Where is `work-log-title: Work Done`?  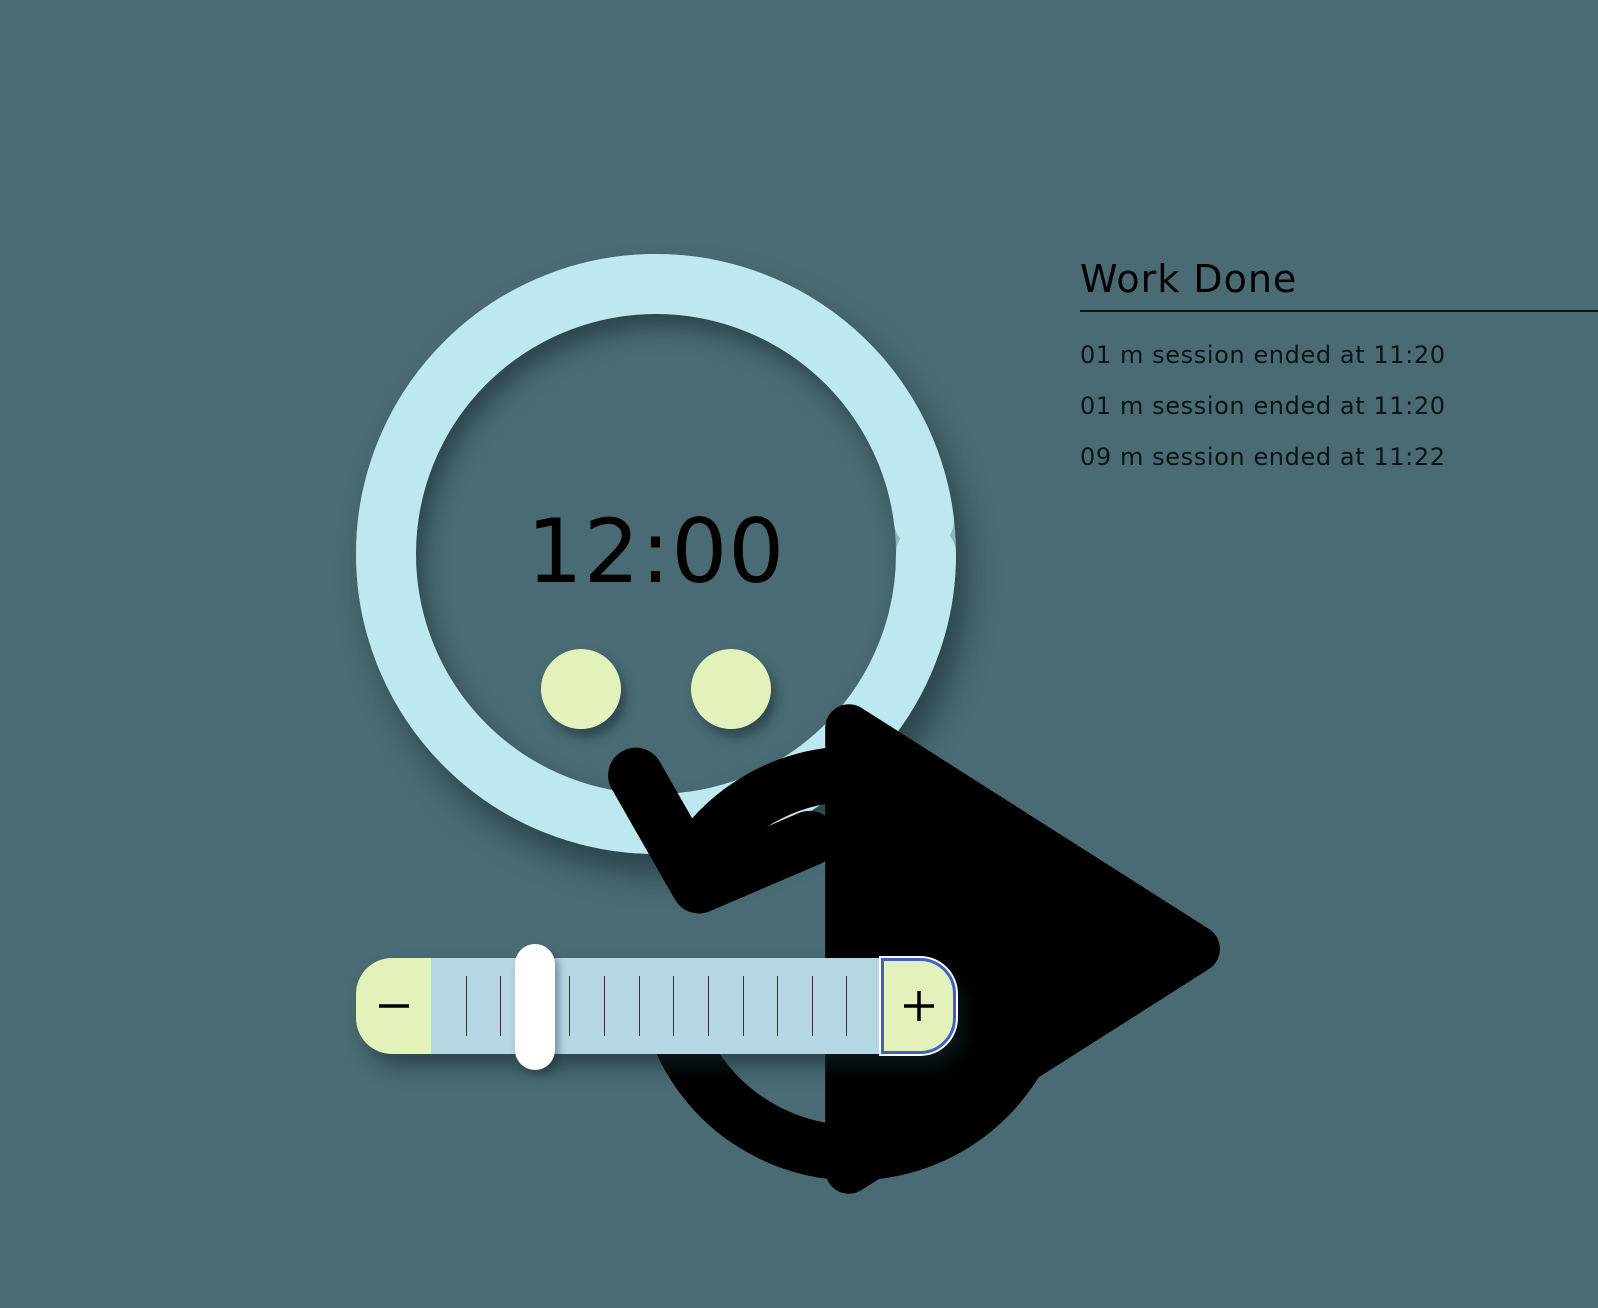 work-log-title: Work Done is located at coordinates (1339, 283).